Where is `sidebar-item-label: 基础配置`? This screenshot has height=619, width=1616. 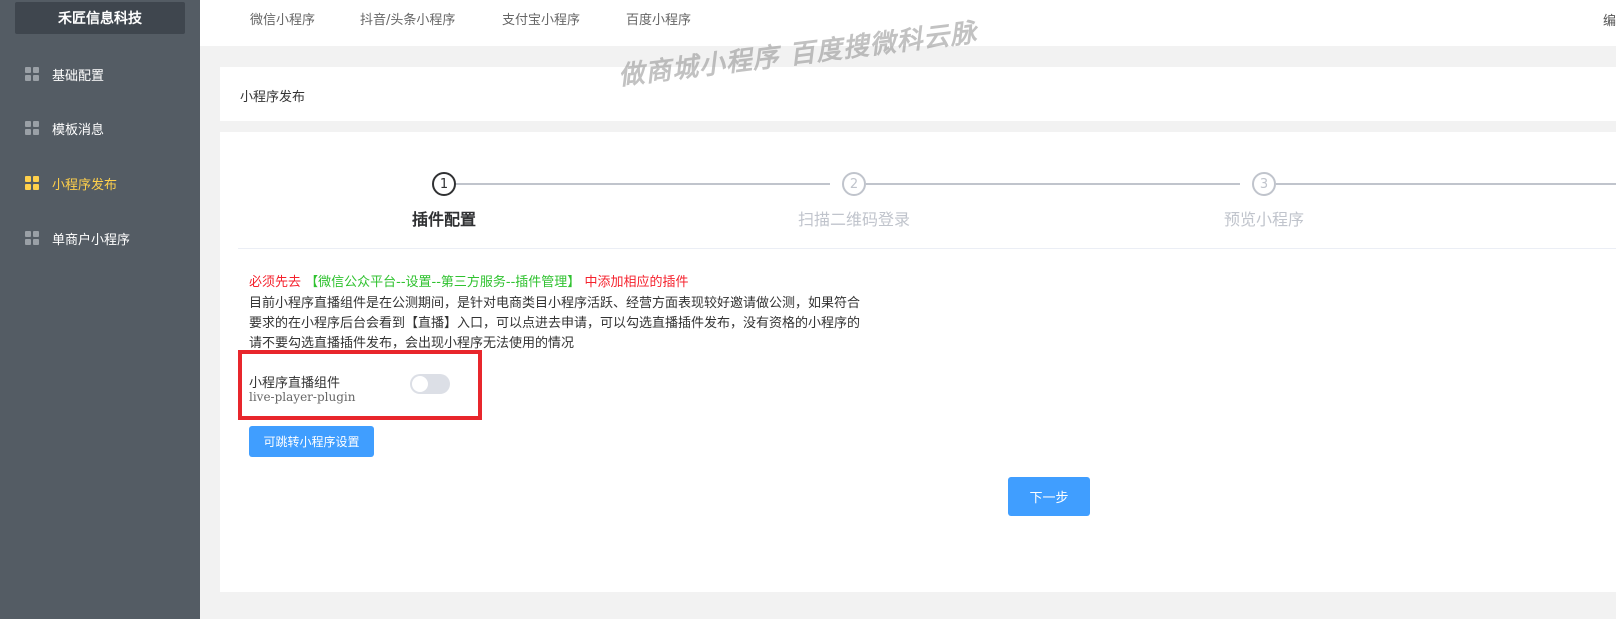 sidebar-item-label: 基础配置 is located at coordinates (78, 76).